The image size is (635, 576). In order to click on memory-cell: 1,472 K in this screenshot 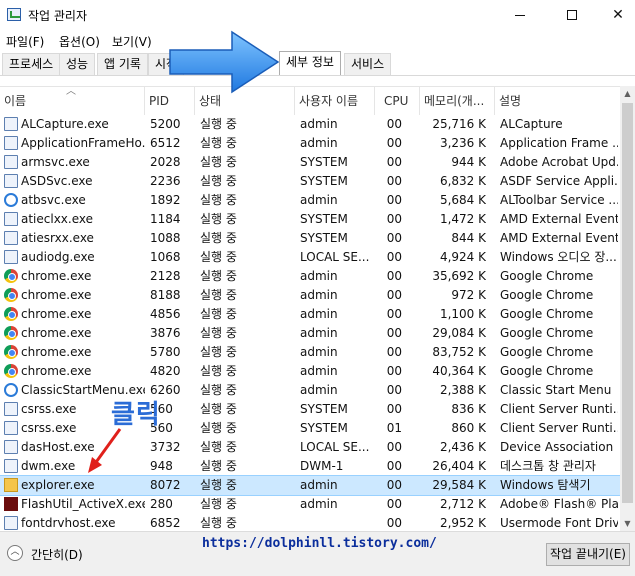, I will do `click(462, 219)`.